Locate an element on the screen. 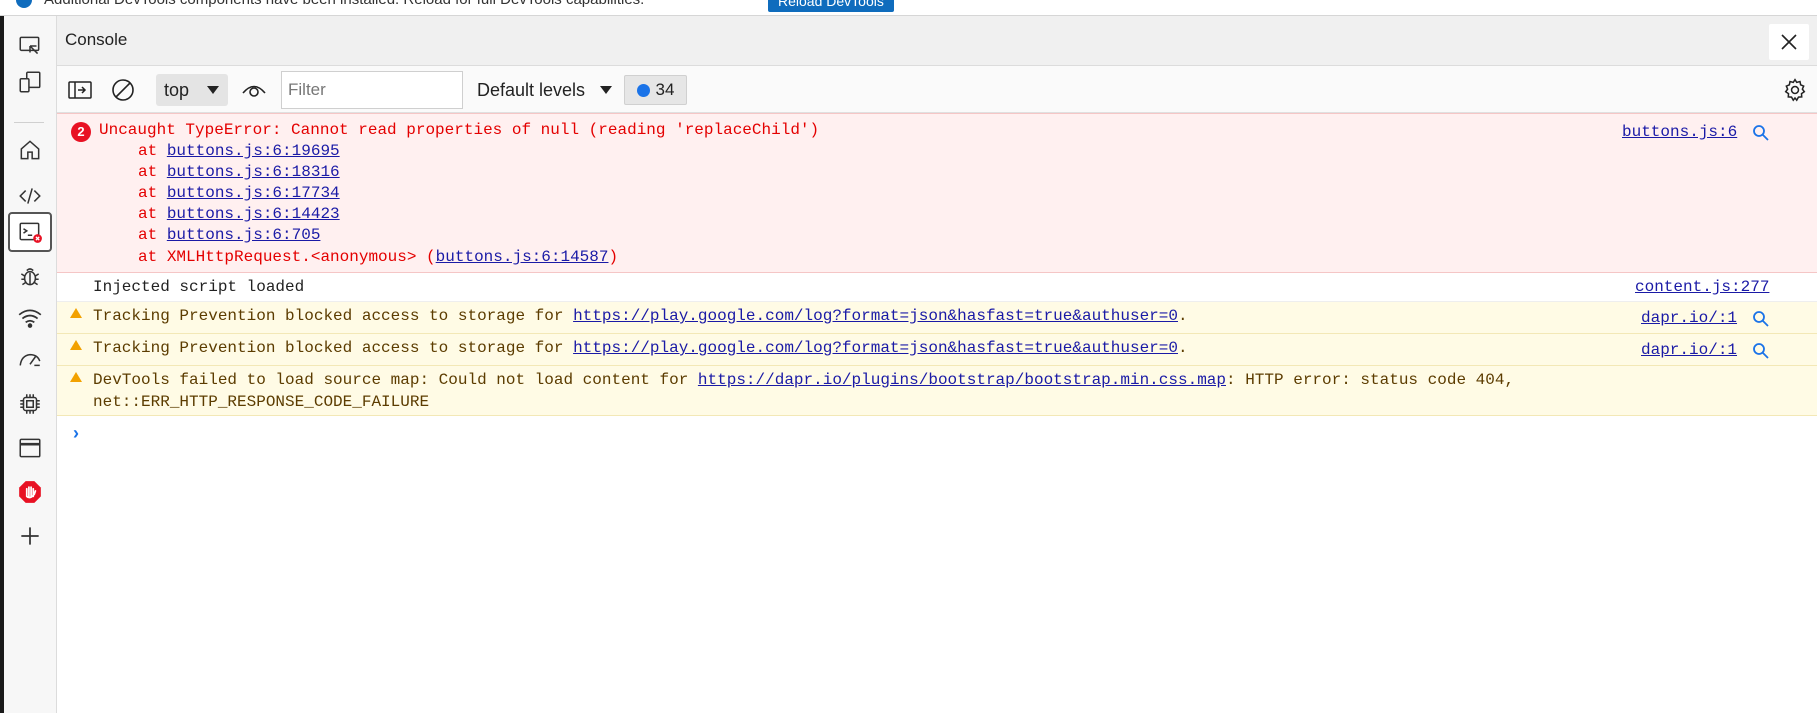 The width and height of the screenshot is (1817, 713). network-icon is located at coordinates (30, 318).